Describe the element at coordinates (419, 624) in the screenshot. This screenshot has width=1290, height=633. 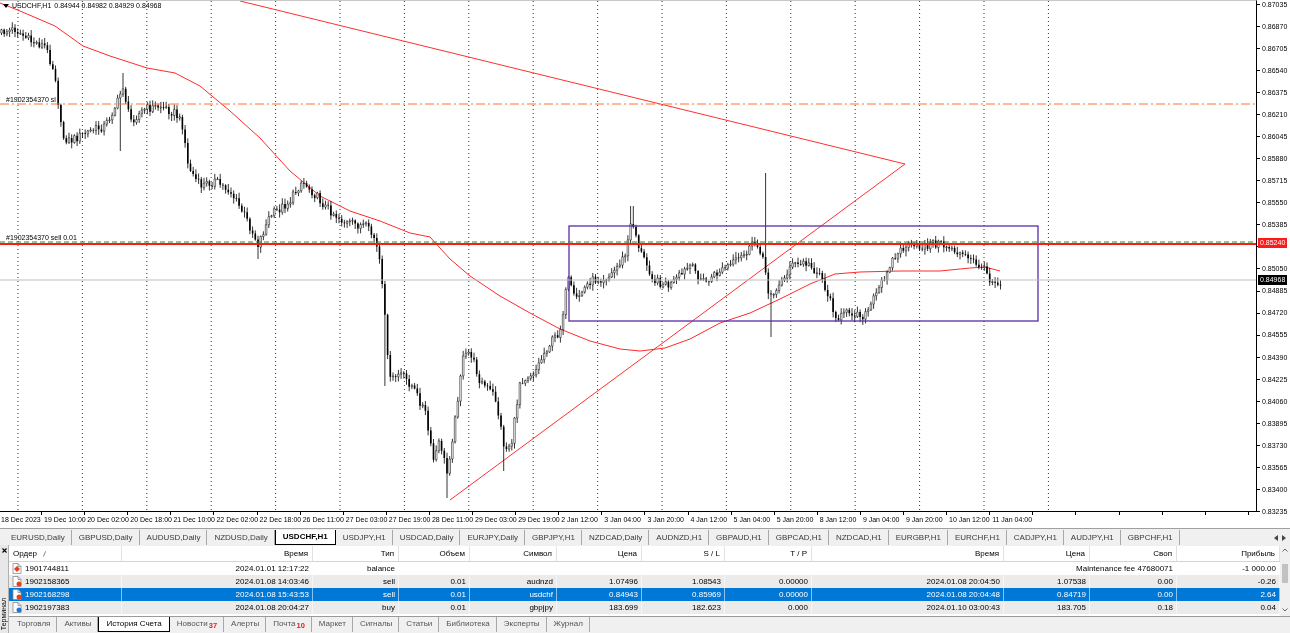
I see `panel-tab: Статьи` at that location.